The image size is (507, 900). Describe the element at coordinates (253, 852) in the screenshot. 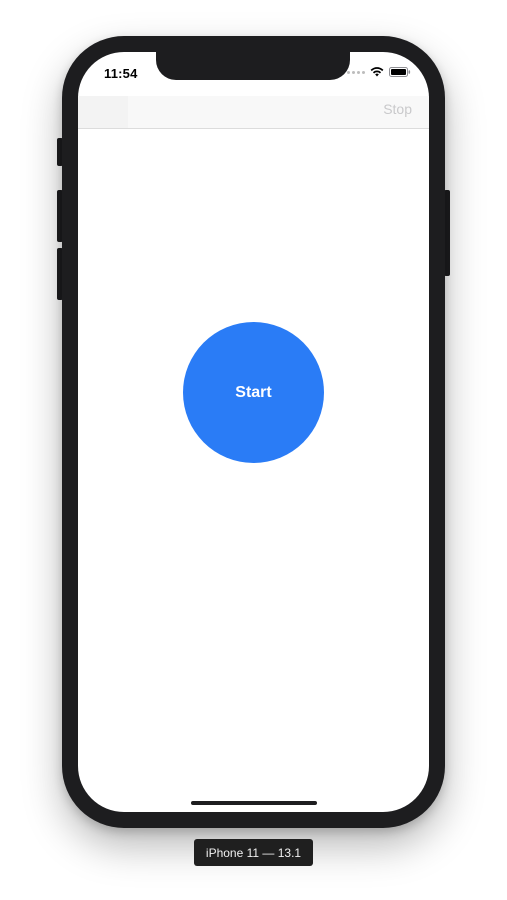

I see `device-label: iPhone 11 — 13.1` at that location.